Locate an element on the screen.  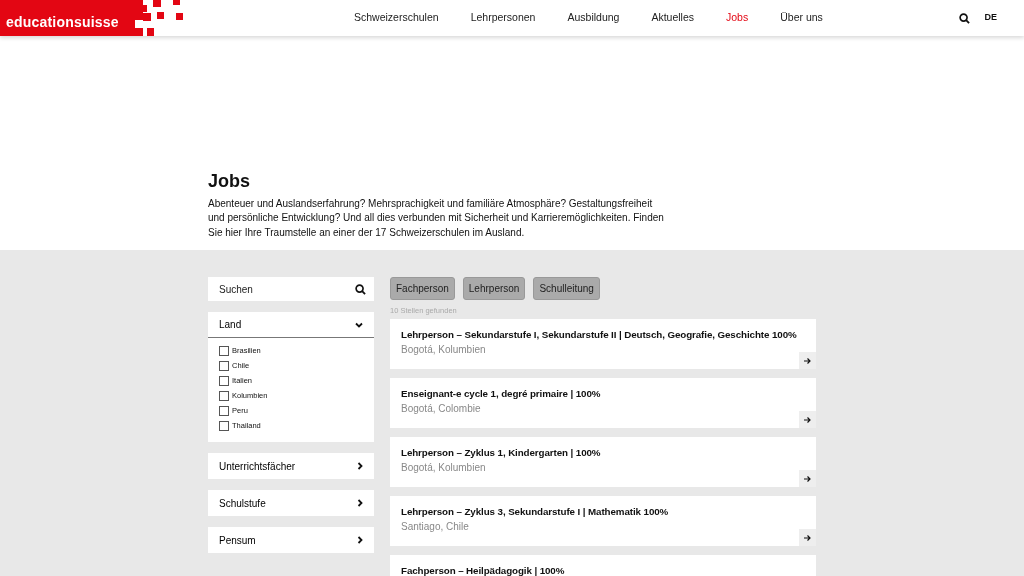
category-button: Fachperson is located at coordinates (422, 289).